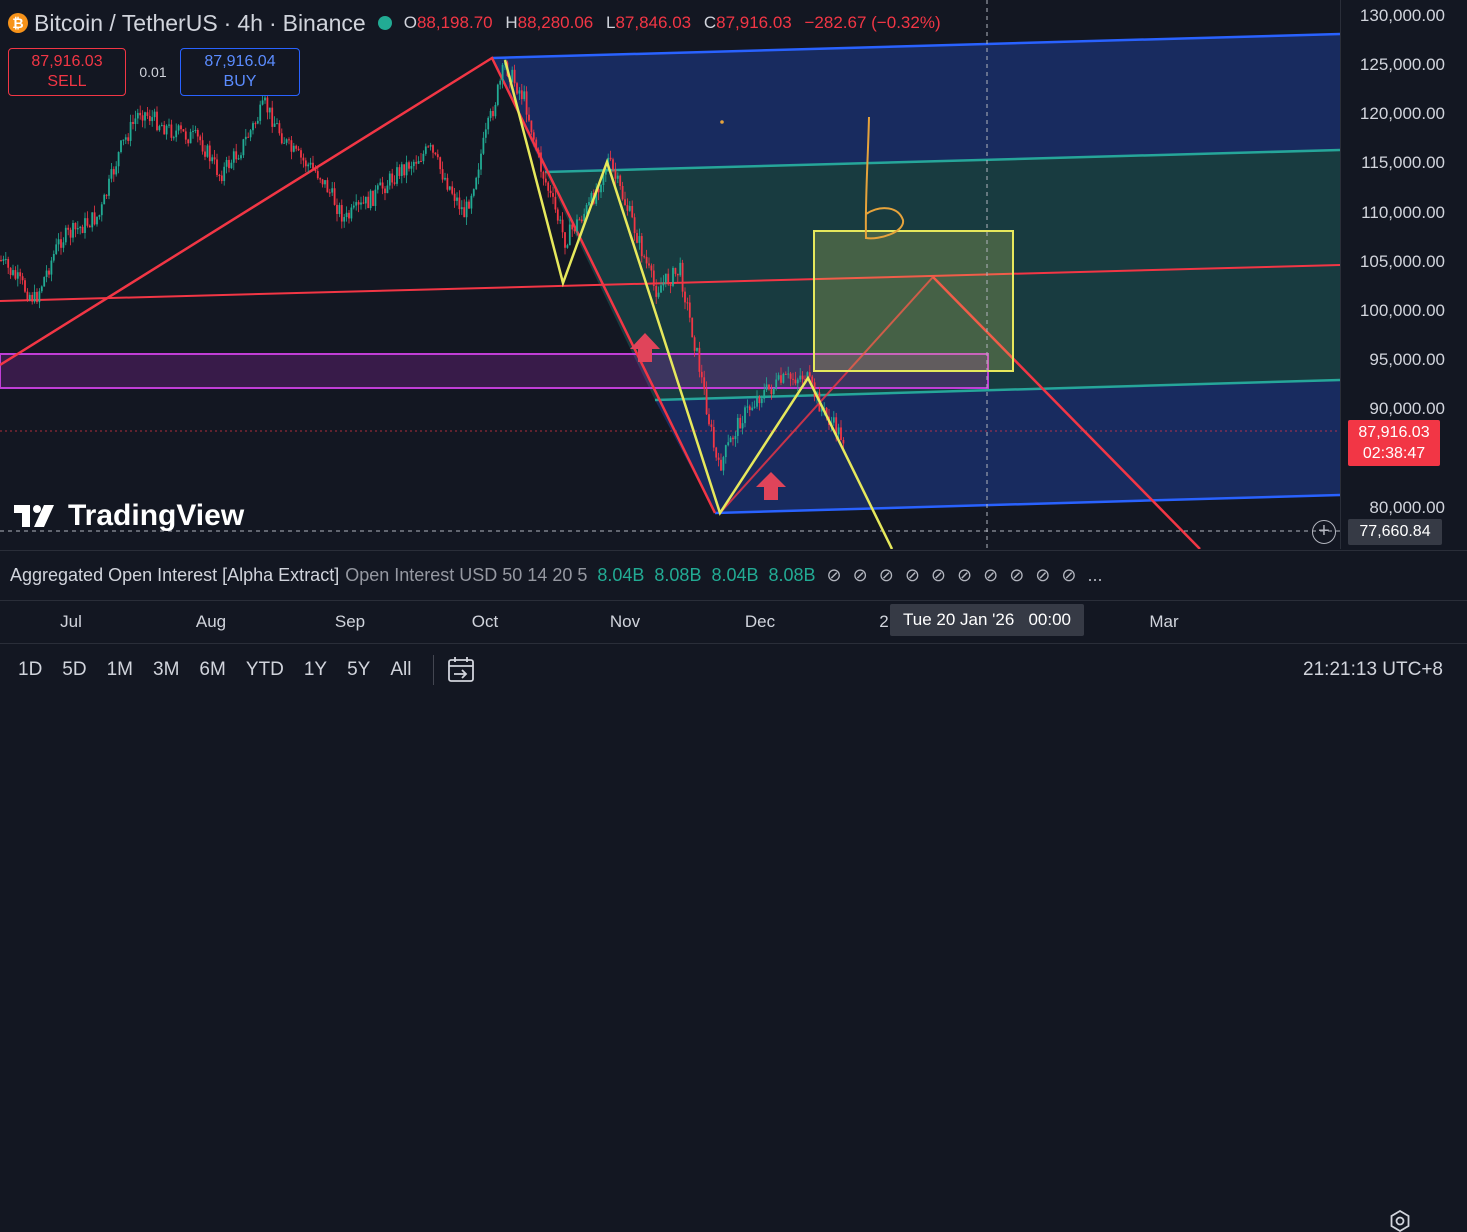 The width and height of the screenshot is (1467, 1232). Describe the element at coordinates (400, 670) in the screenshot. I see `range-all-button: All` at that location.